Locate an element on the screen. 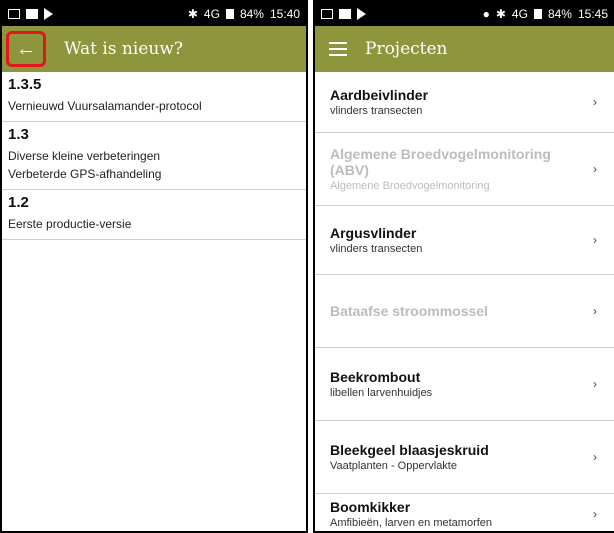 This screenshot has width=614, height=533. project-texts: Bataafse stroommossel is located at coordinates (459, 311).